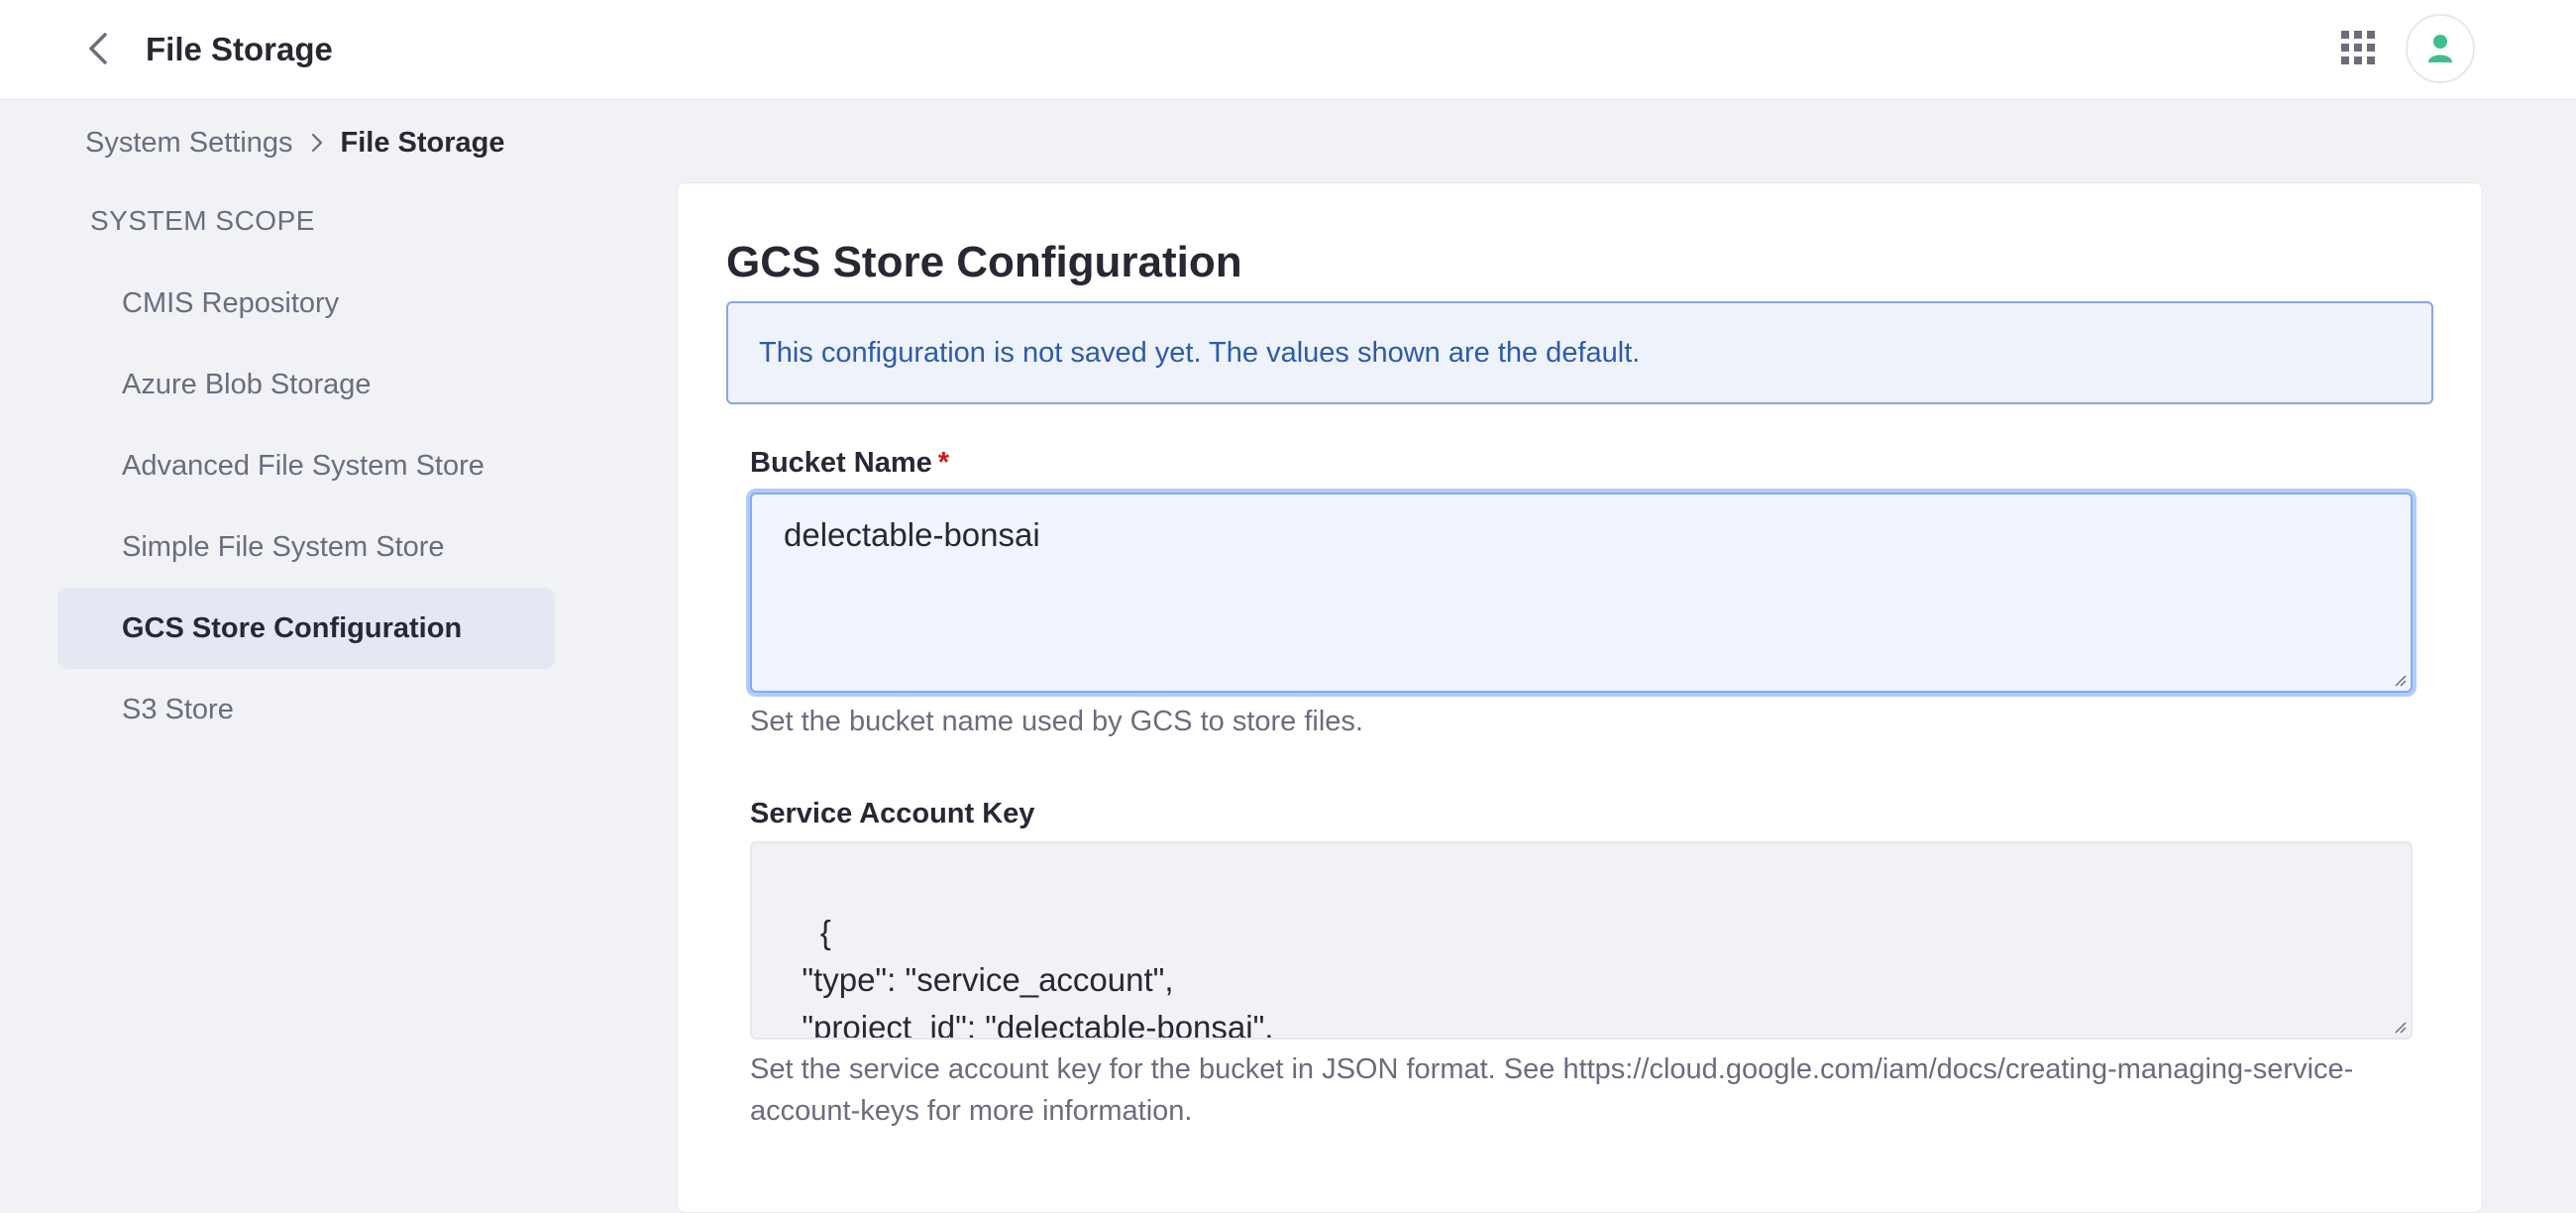 This screenshot has height=1213, width=2576. Describe the element at coordinates (239, 49) in the screenshot. I see `app-title: File Storage` at that location.